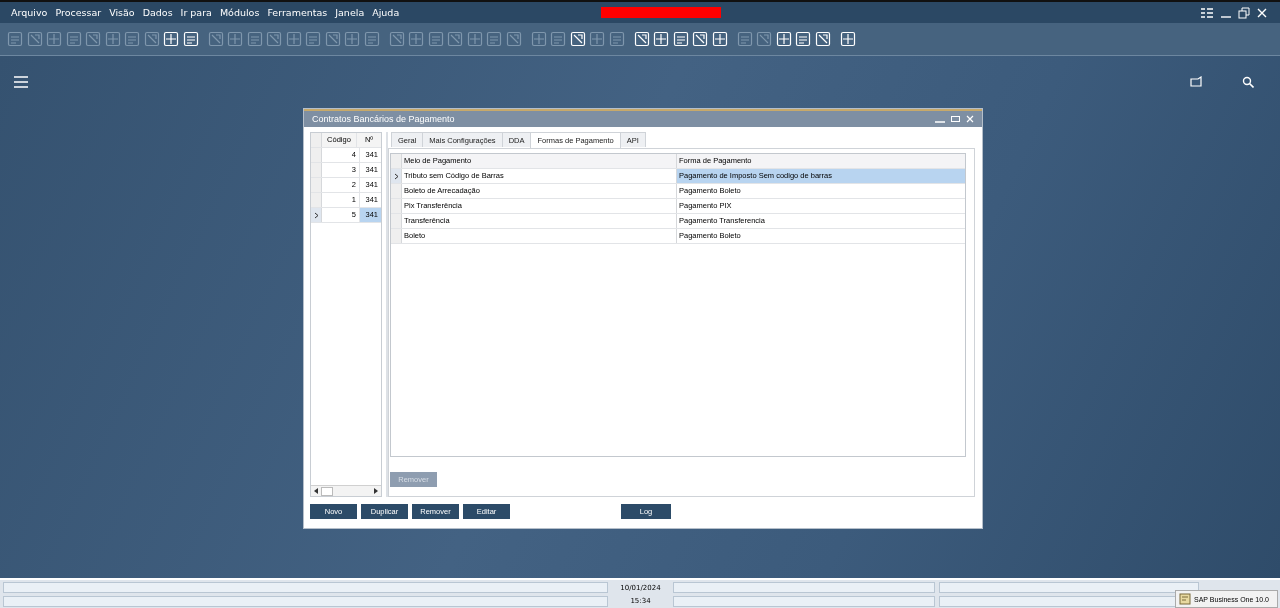 The height and width of the screenshot is (608, 1280). What do you see at coordinates (196, 12) in the screenshot?
I see `menu-item: Ir para` at bounding box center [196, 12].